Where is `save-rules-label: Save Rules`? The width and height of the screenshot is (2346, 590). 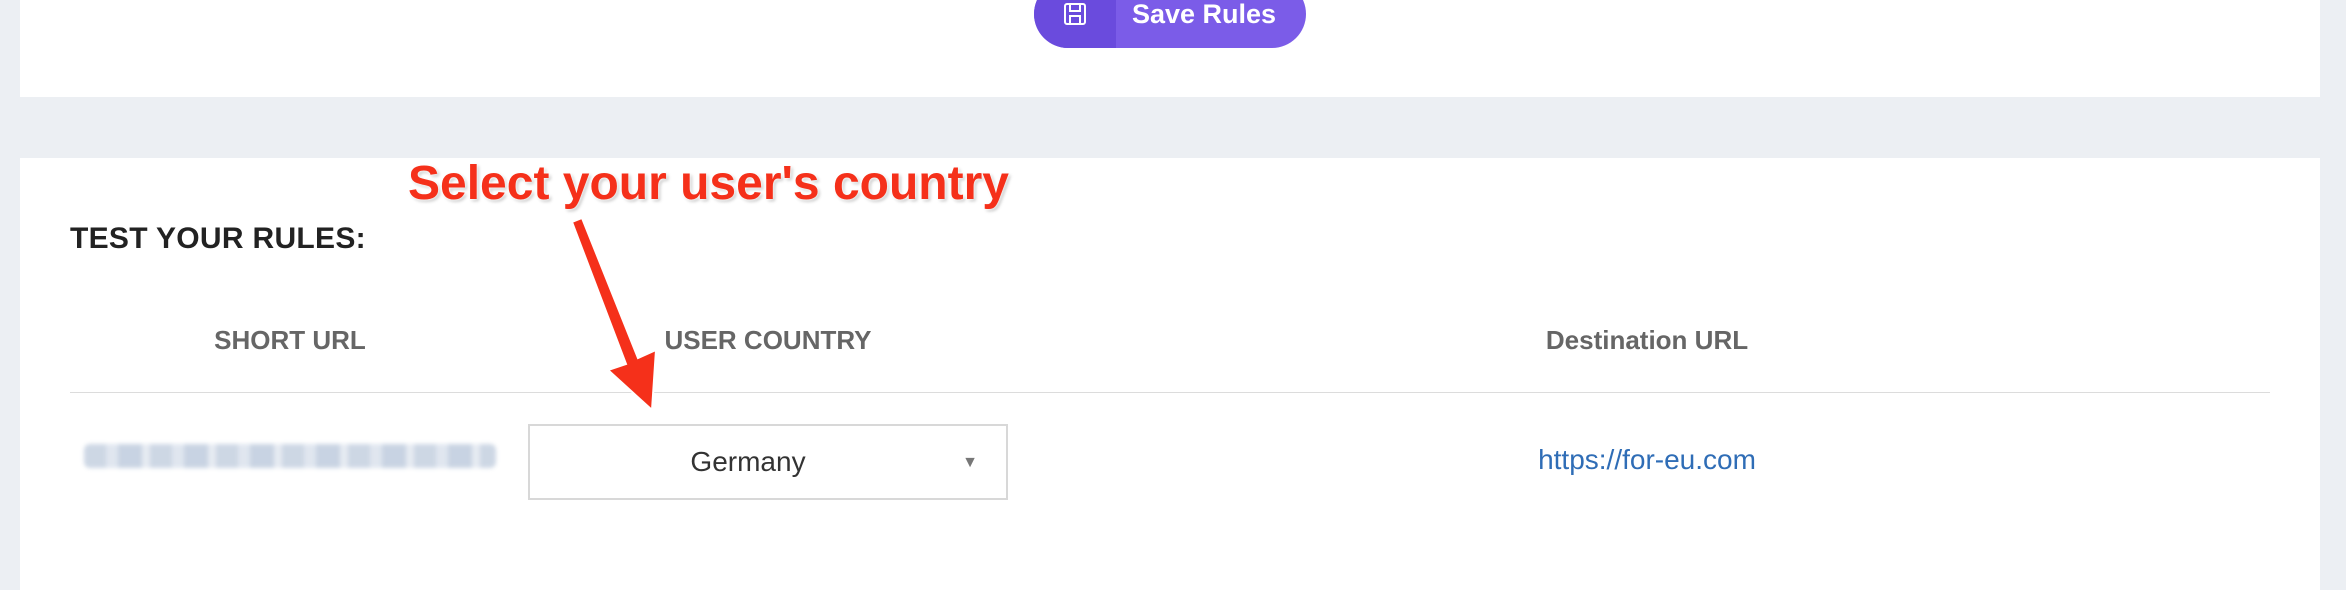
save-rules-label: Save Rules is located at coordinates (1204, 14).